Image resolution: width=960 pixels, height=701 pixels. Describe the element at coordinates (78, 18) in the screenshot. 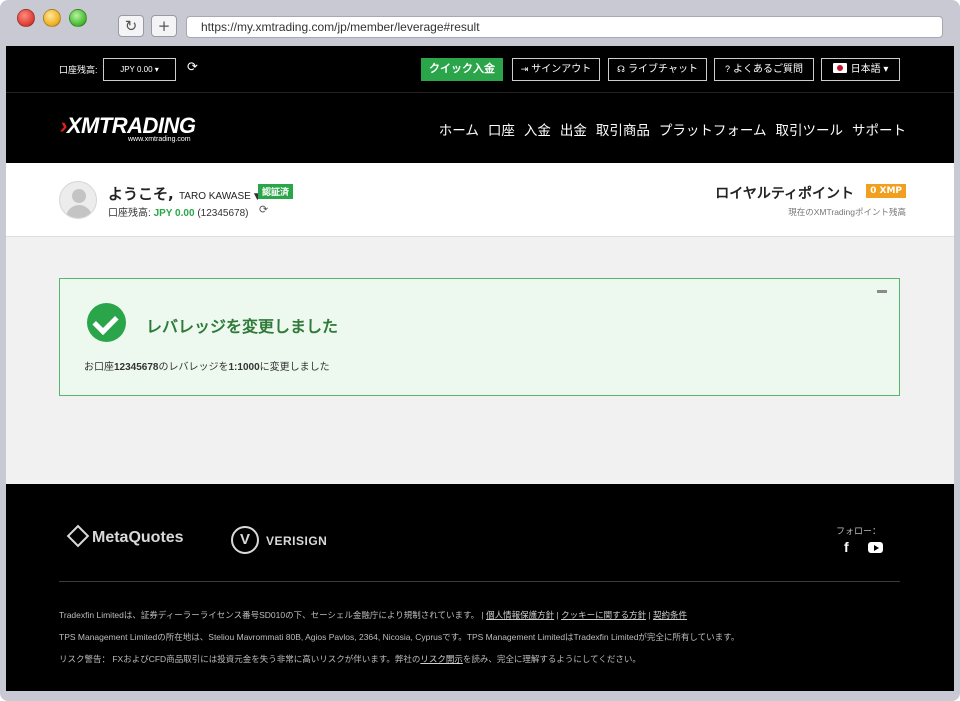

I see `maximize-window-icon` at that location.